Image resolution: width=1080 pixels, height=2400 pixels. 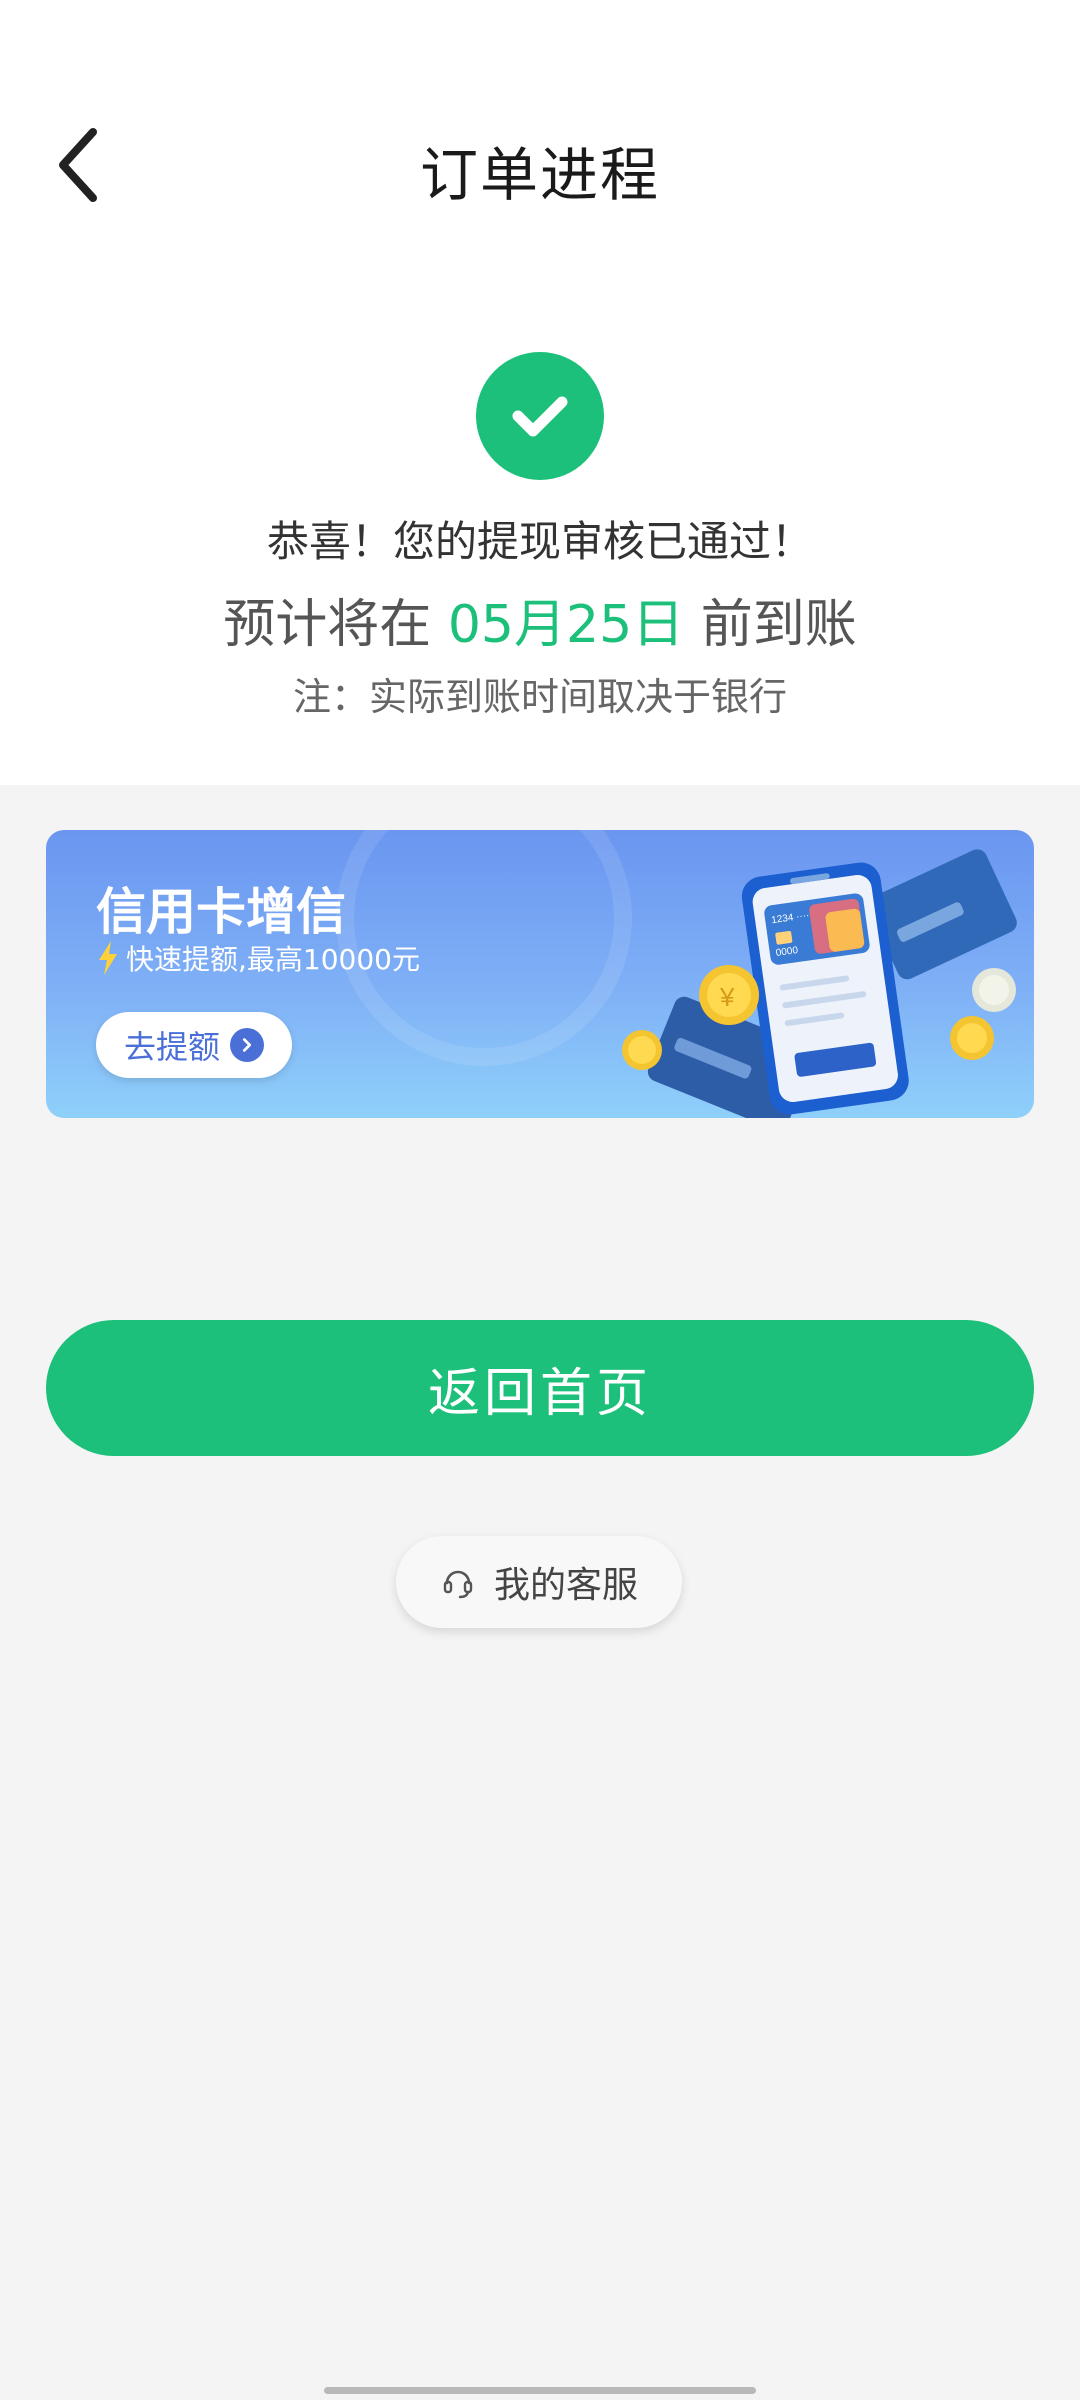 What do you see at coordinates (108, 958) in the screenshot?
I see `lightning-icon` at bounding box center [108, 958].